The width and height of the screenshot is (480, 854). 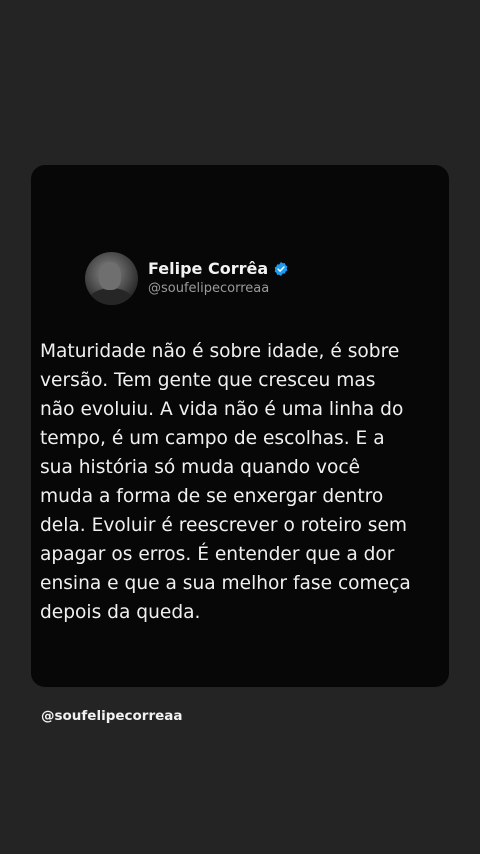 What do you see at coordinates (208, 269) in the screenshot?
I see `display-name: Felipe Corrêa` at bounding box center [208, 269].